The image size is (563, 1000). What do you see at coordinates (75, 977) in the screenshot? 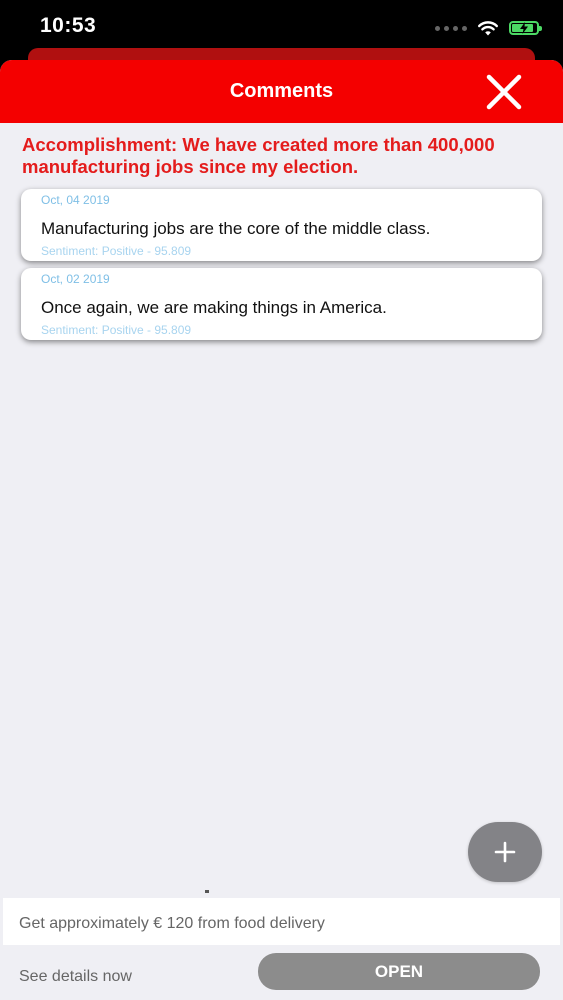
I see `ad-details-link: See details now` at bounding box center [75, 977].